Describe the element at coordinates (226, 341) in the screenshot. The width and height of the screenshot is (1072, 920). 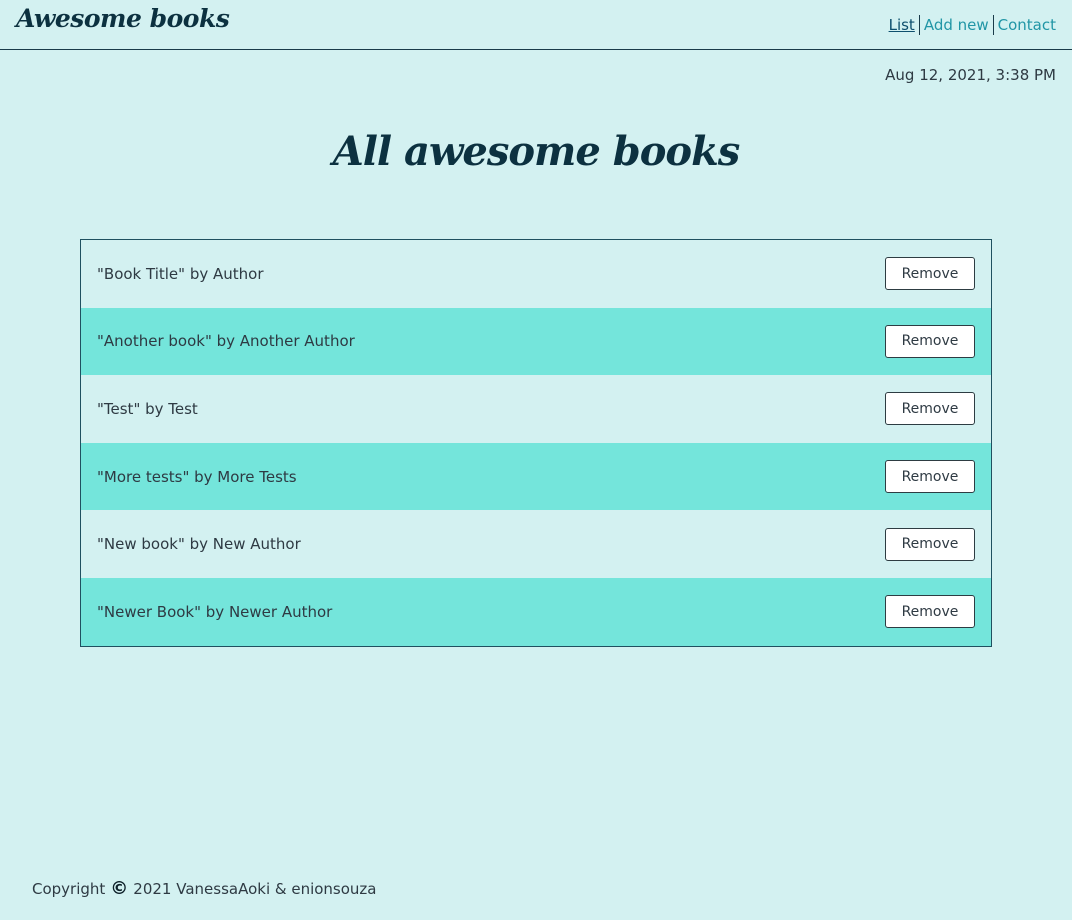
I see `book-entry: "Another book" by Another Author` at that location.